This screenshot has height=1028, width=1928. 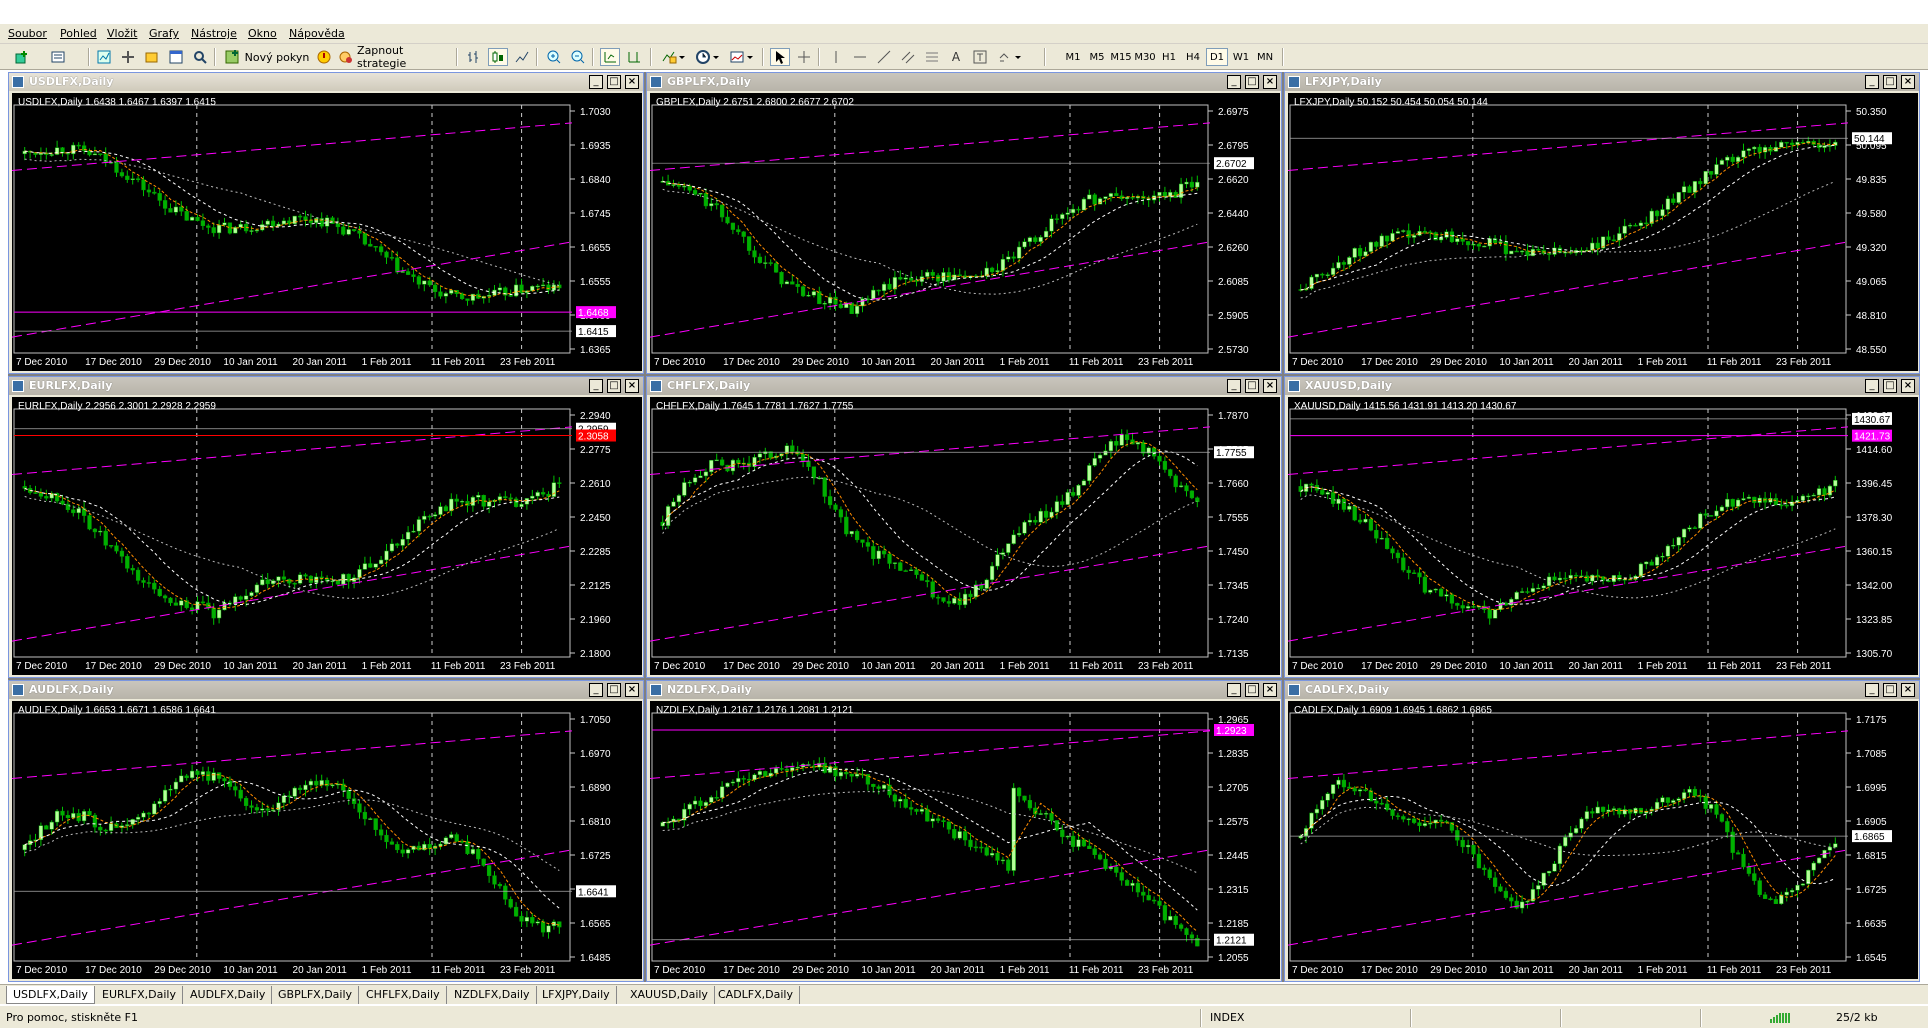 I want to click on chart-tab: GBPLFX,Daily, so click(x=316, y=995).